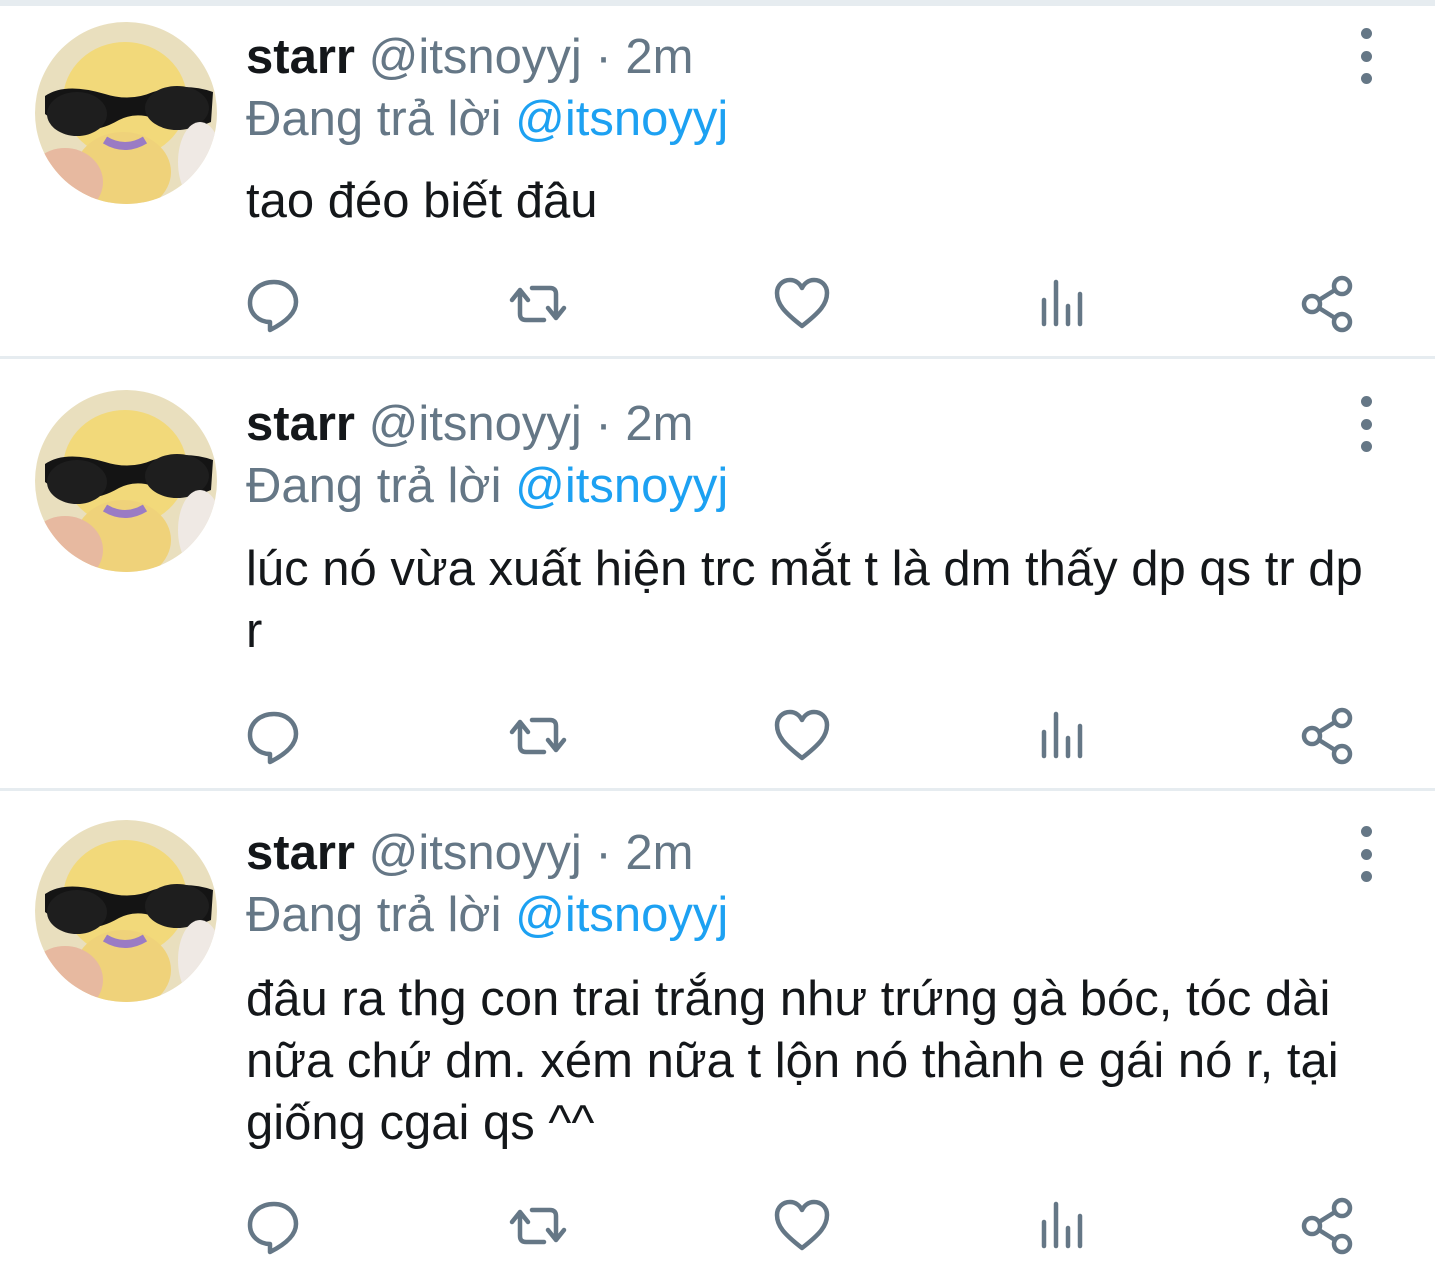 The height and width of the screenshot is (1280, 1435). Describe the element at coordinates (422, 201) in the screenshot. I see `tweet-text: tao đéo biết đâu` at that location.